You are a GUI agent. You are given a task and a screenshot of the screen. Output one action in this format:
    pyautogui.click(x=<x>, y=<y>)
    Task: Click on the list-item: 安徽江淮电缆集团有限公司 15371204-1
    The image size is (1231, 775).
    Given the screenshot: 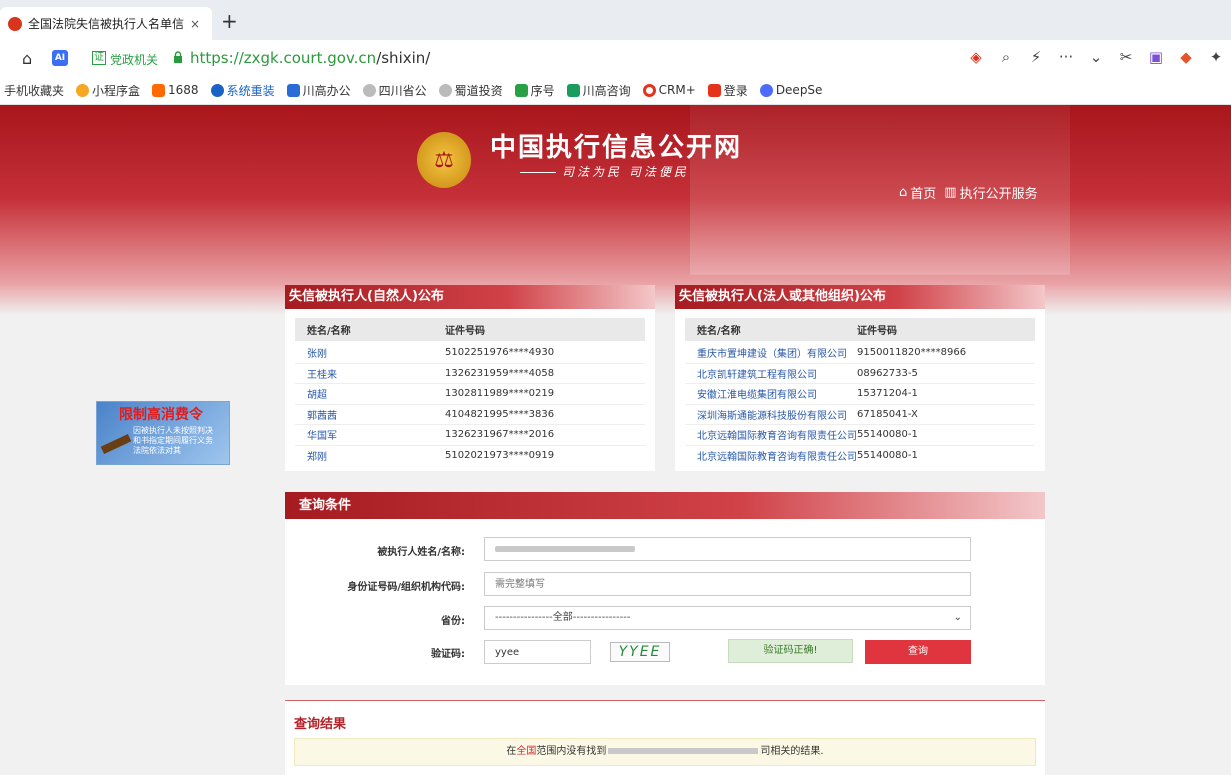 What is the action you would take?
    pyautogui.click(x=860, y=394)
    